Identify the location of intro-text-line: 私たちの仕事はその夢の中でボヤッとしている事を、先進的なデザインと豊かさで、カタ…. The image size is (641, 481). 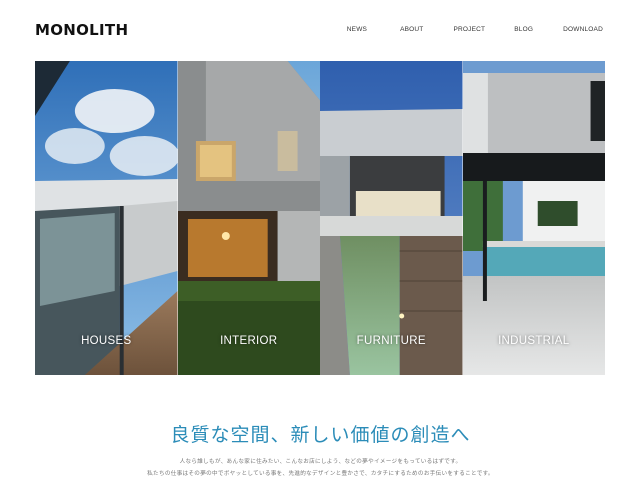
(320, 474).